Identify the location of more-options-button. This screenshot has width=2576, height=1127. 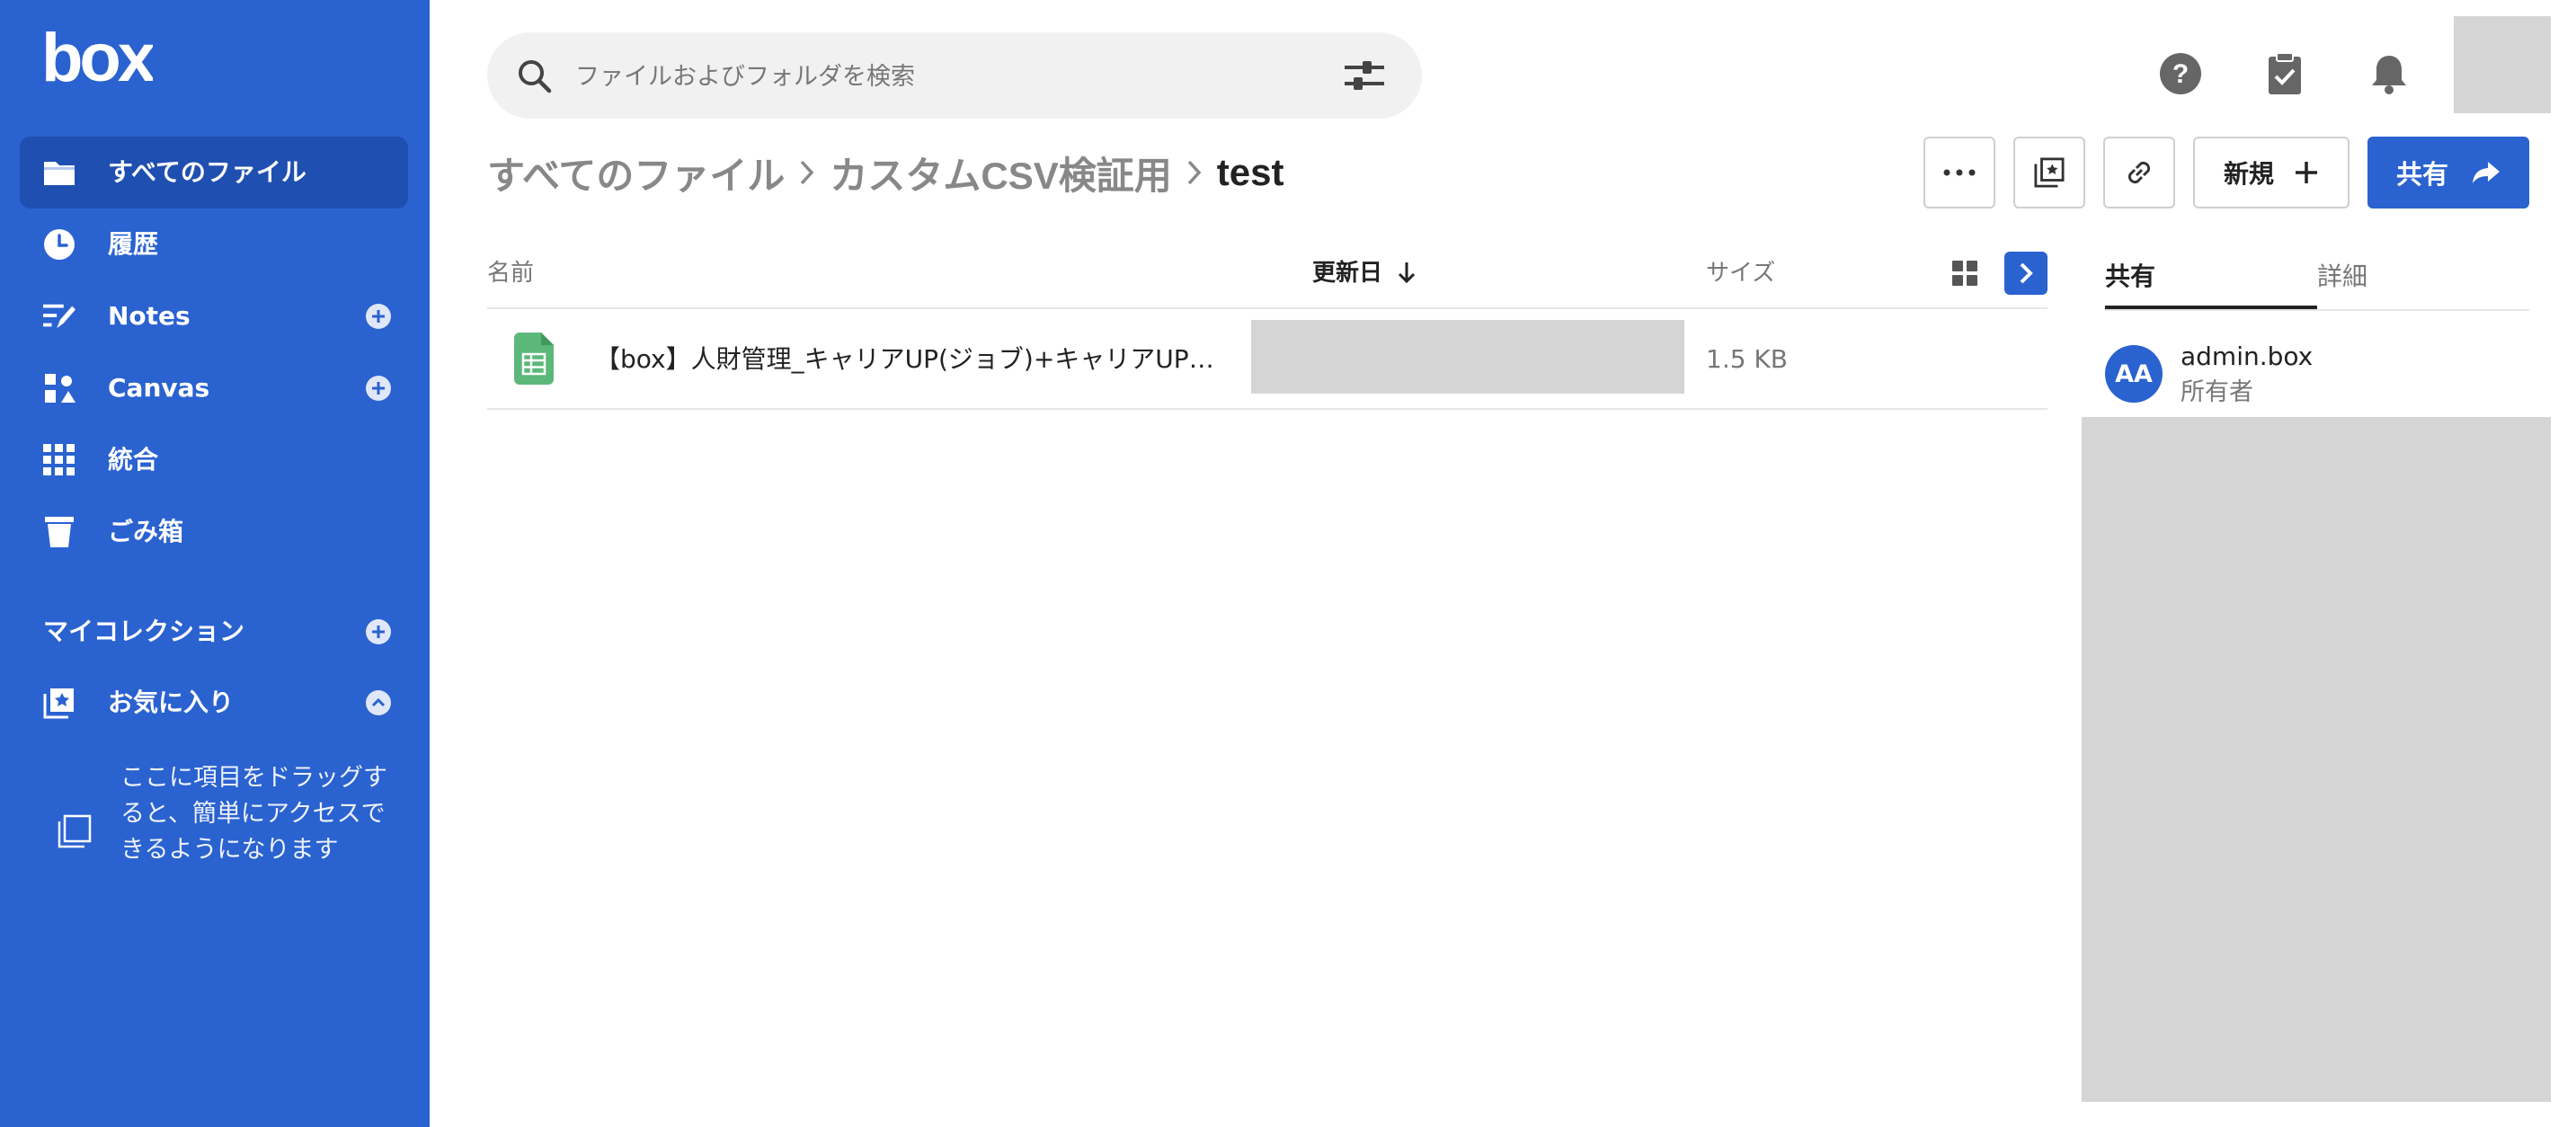
(1959, 173).